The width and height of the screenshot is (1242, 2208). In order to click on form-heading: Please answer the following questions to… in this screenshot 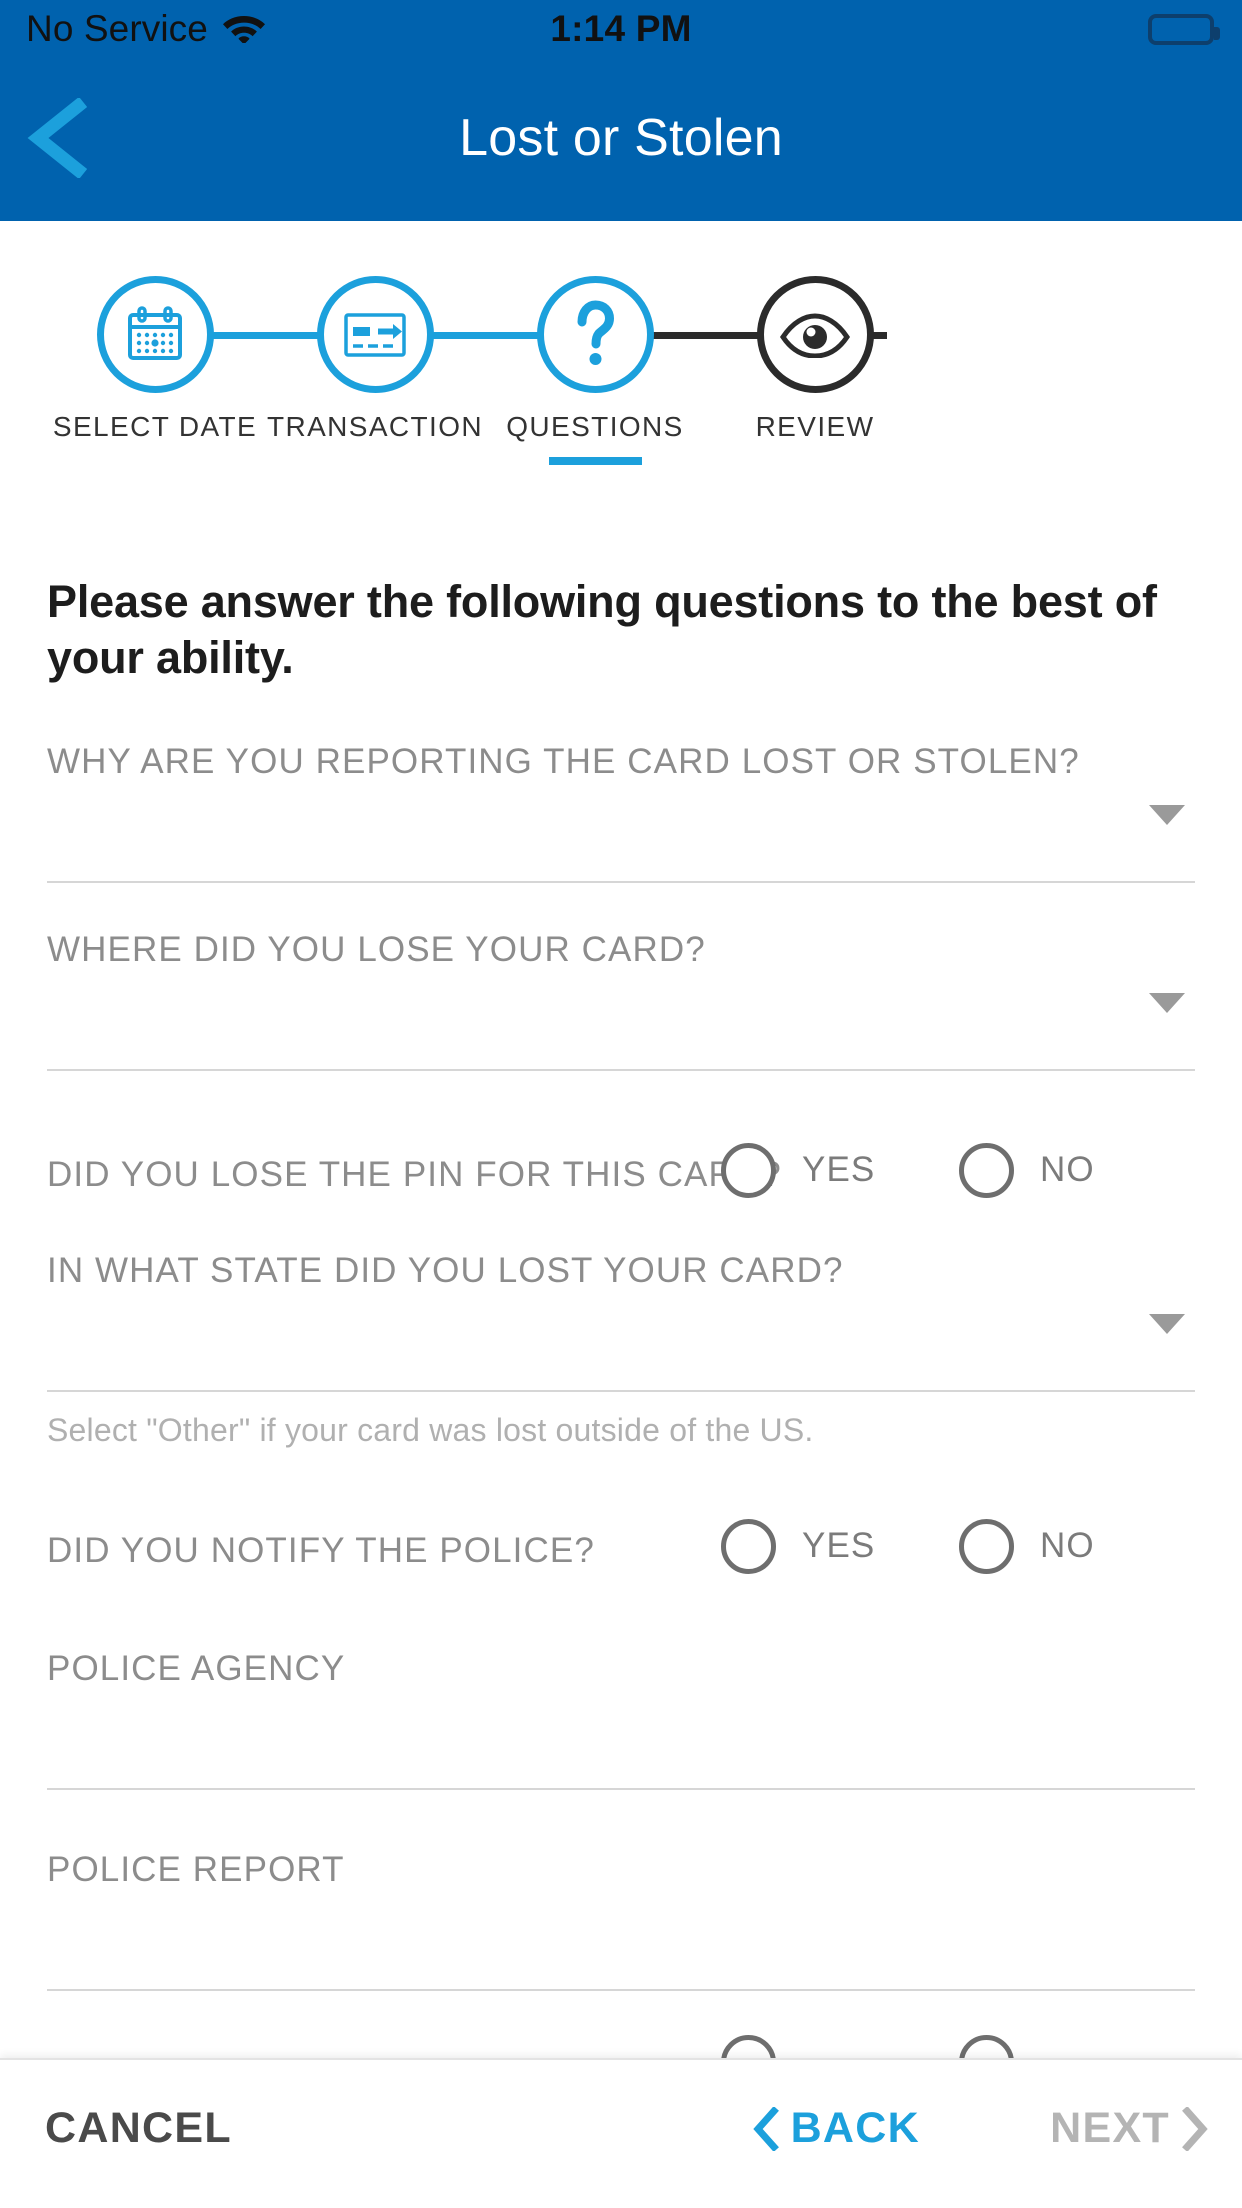, I will do `click(602, 629)`.